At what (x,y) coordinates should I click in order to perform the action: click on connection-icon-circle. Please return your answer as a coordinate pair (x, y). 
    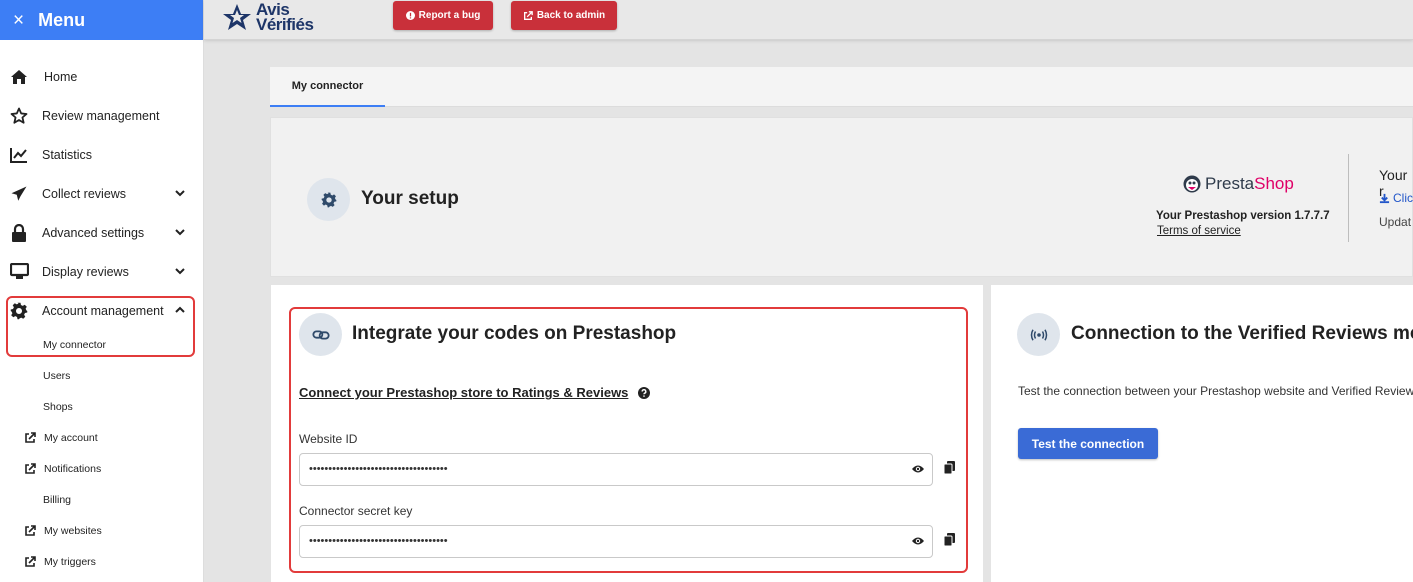
    Looking at the image, I should click on (1038, 334).